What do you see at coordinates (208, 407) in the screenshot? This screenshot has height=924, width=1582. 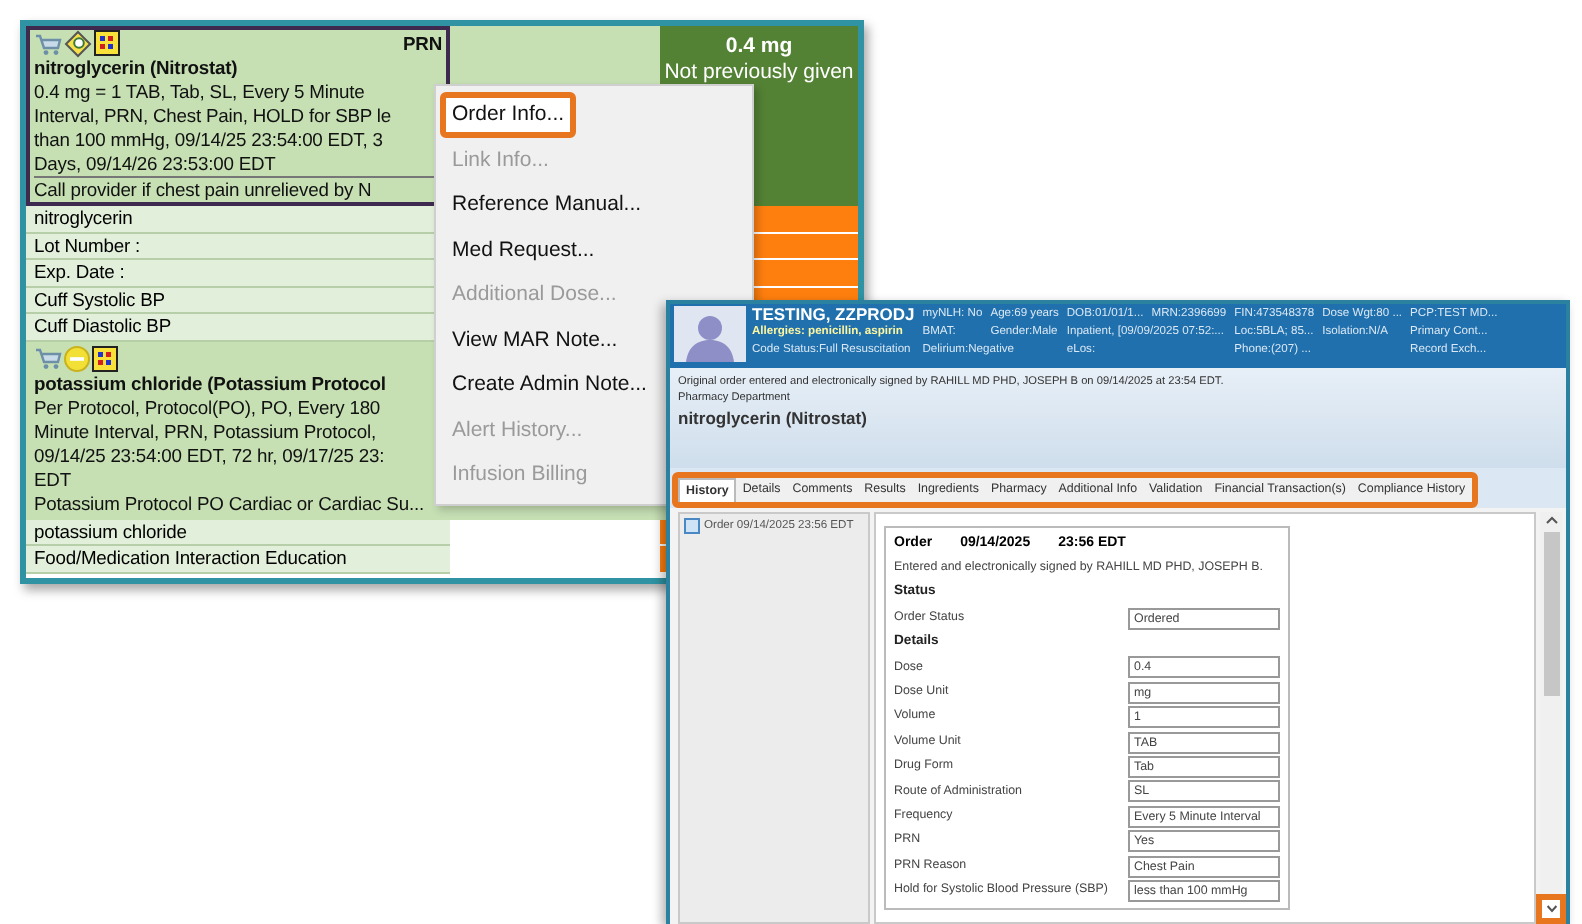 I see `order-details: Per Protocol, Protocol(PO), PO, Every 180` at bounding box center [208, 407].